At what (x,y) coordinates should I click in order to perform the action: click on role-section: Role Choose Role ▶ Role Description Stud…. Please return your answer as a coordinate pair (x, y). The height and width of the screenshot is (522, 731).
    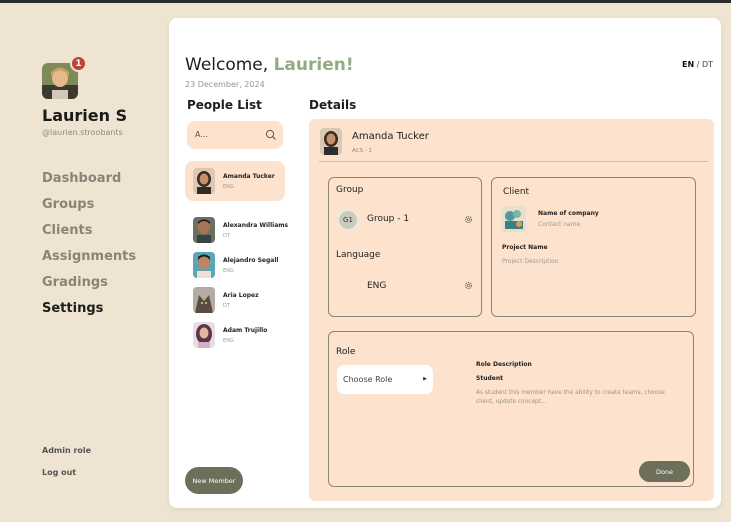
    Looking at the image, I should click on (511, 409).